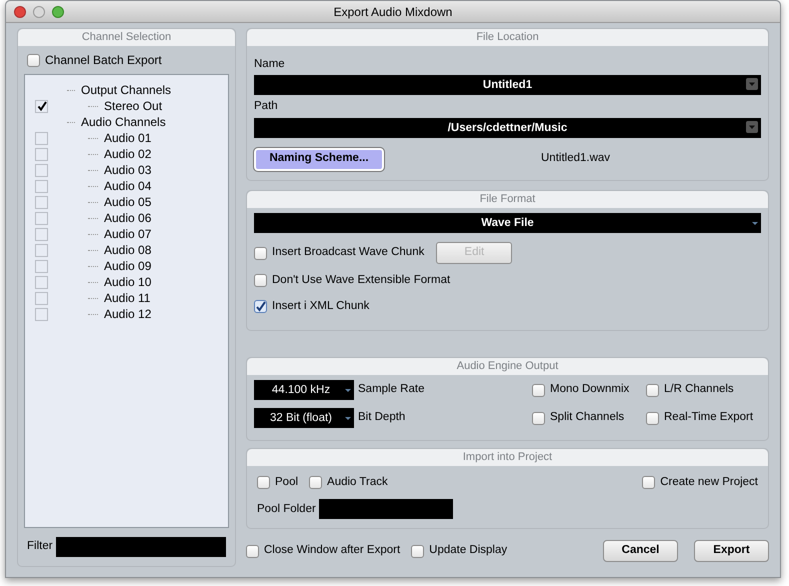 The image size is (789, 586). What do you see at coordinates (304, 390) in the screenshot?
I see `setting-dropdown: 44.100 kHz` at bounding box center [304, 390].